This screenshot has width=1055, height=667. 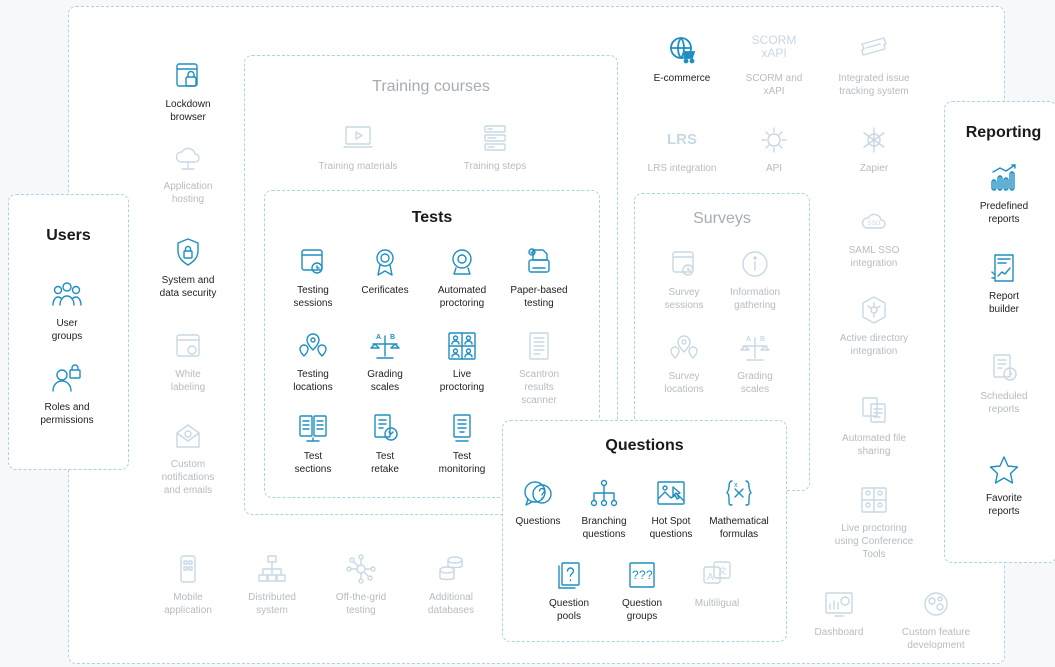 I want to click on feature-label: SAML SSO integration, so click(x=874, y=257).